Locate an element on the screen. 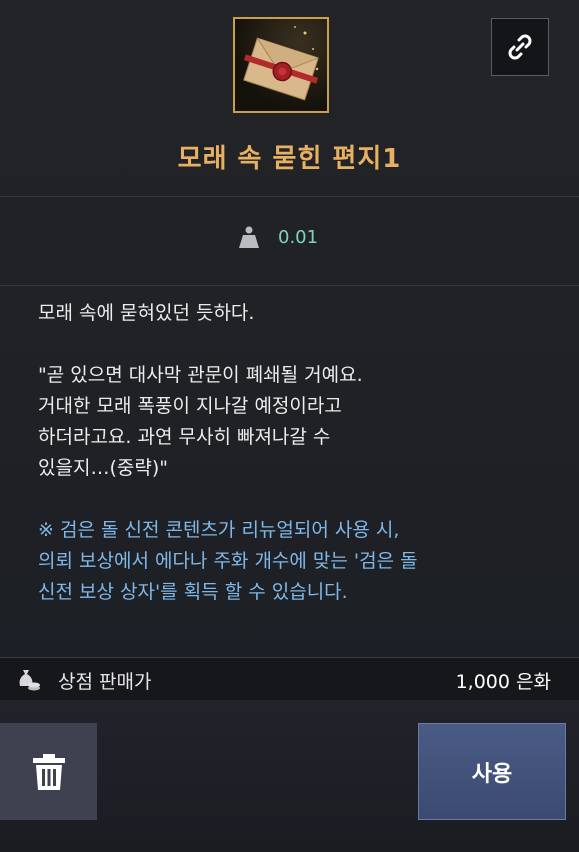 The width and height of the screenshot is (579, 852). delete-button is located at coordinates (48, 771).